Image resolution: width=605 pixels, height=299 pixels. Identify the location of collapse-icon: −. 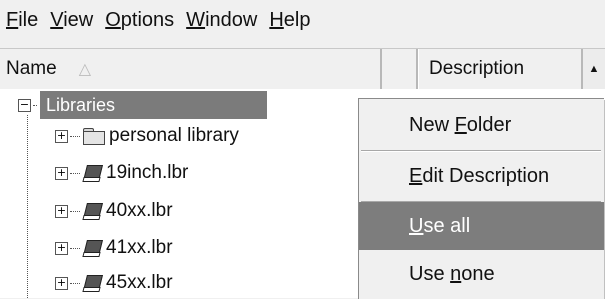
(24, 105).